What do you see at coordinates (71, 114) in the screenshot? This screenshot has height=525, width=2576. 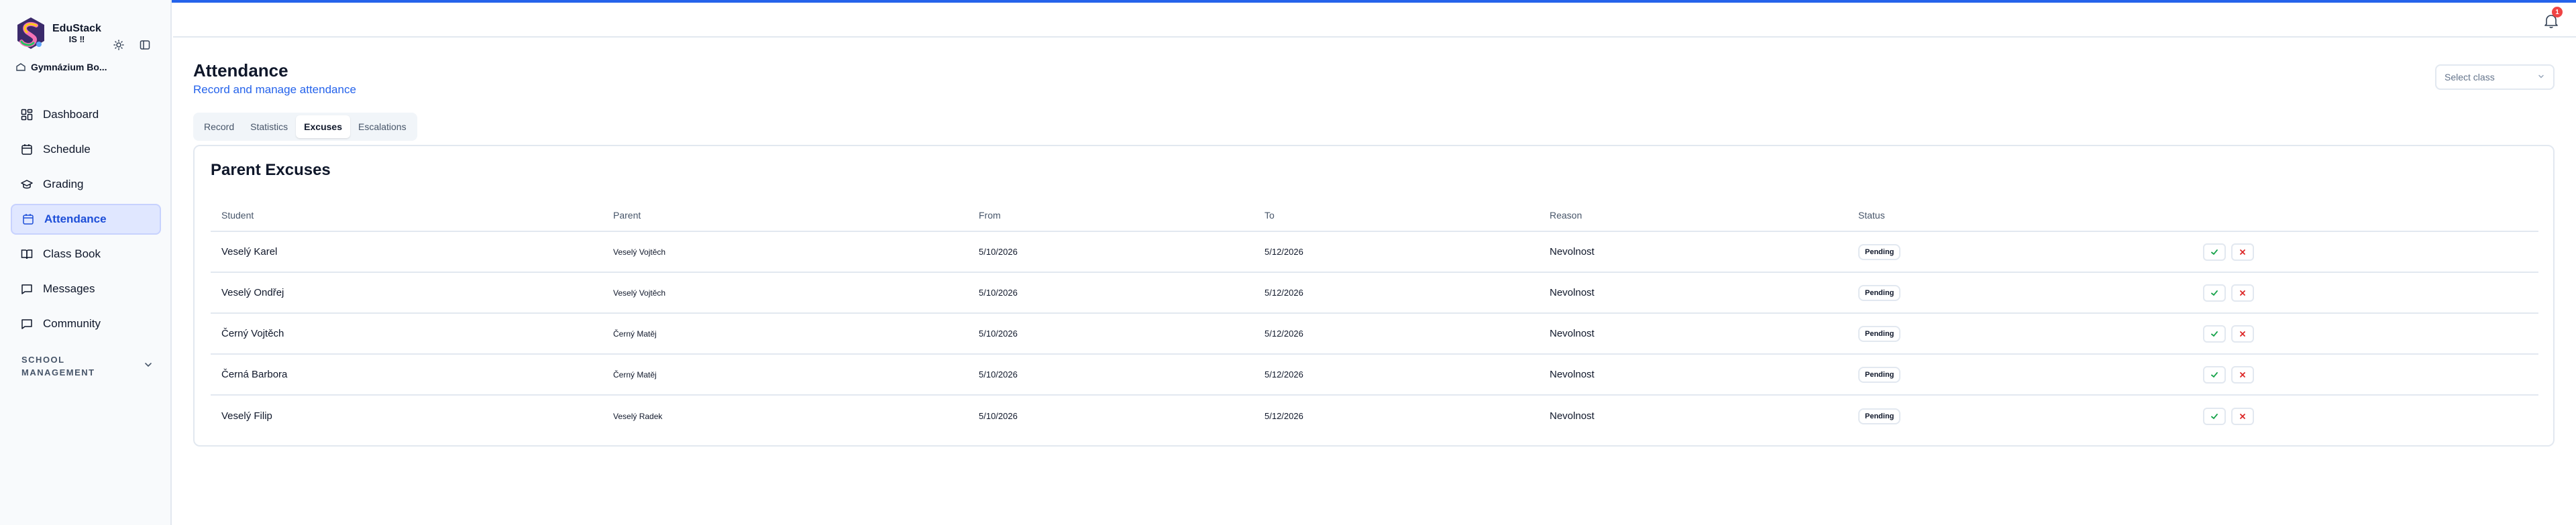 I see `sidebar-item-label: Dashboard` at bounding box center [71, 114].